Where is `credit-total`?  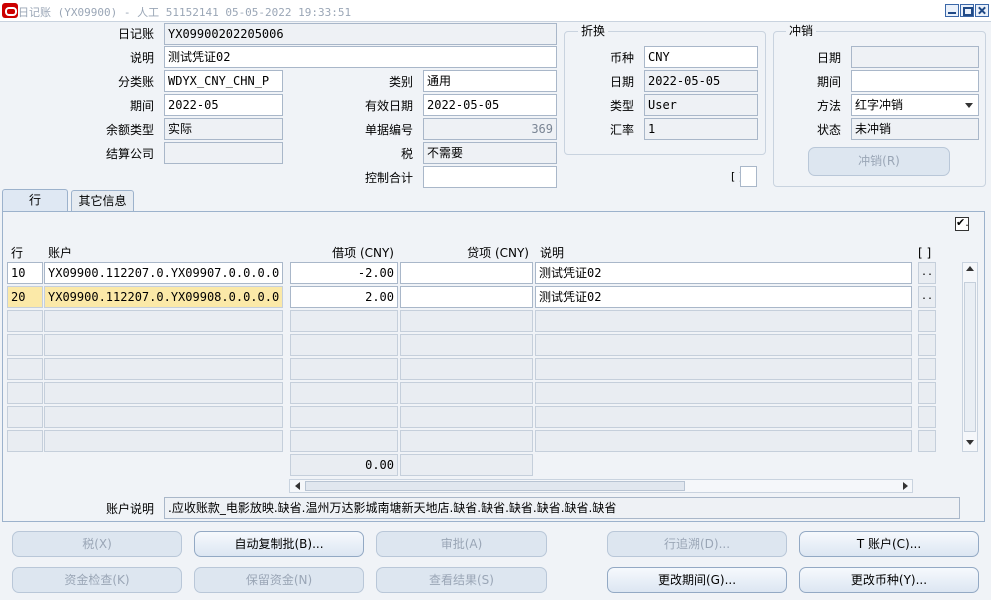
credit-total is located at coordinates (466, 465).